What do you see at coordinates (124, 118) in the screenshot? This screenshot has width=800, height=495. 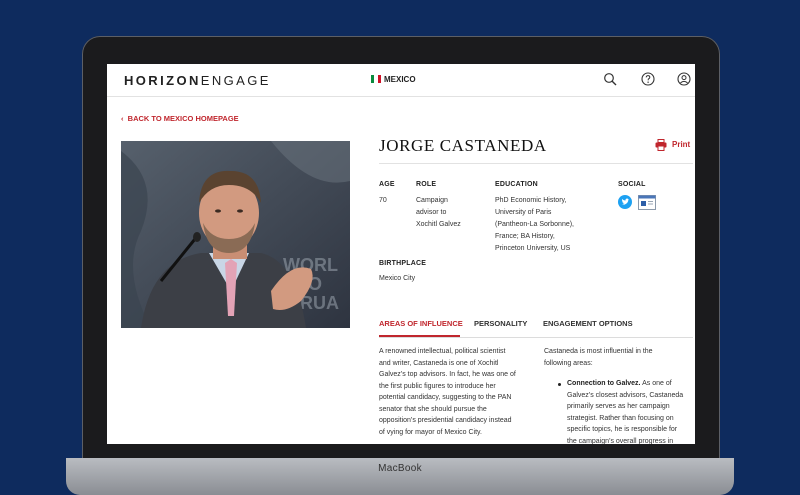 I see `chevron-left-icon: ‹` at bounding box center [124, 118].